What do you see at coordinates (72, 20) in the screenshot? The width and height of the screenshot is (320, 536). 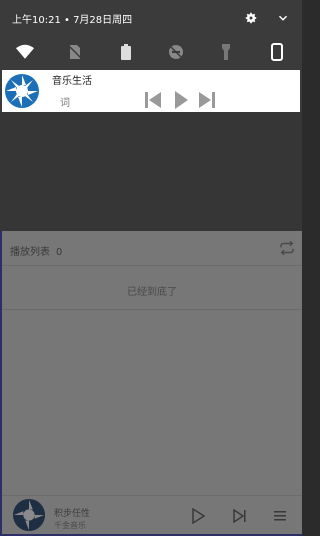 I see `status-time-date: 上午10:21 • 7月28日周四` at bounding box center [72, 20].